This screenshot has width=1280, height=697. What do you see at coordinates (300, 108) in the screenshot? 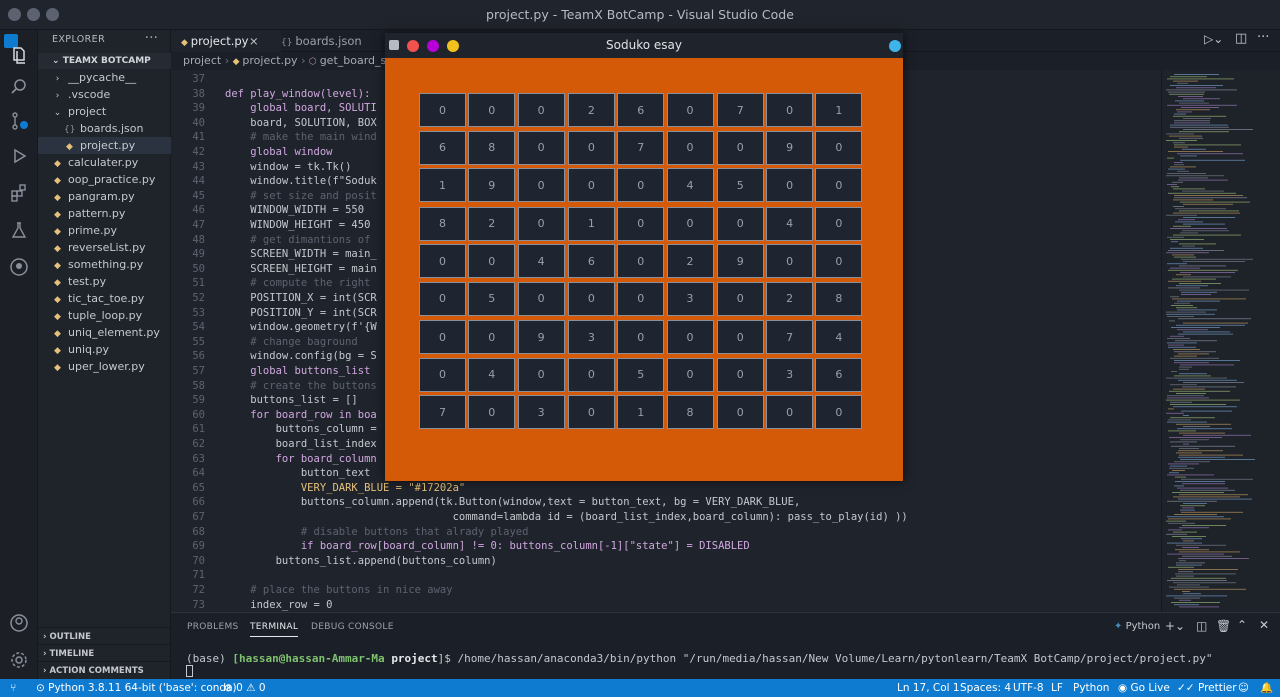
I see `code-line: global board, SOLUTI` at bounding box center [300, 108].